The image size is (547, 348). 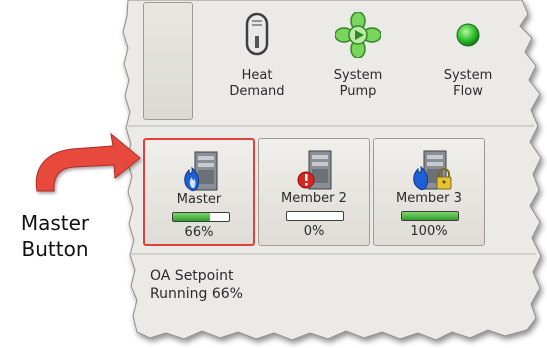 I want to click on callout-arrow-icon, so click(x=88, y=162).